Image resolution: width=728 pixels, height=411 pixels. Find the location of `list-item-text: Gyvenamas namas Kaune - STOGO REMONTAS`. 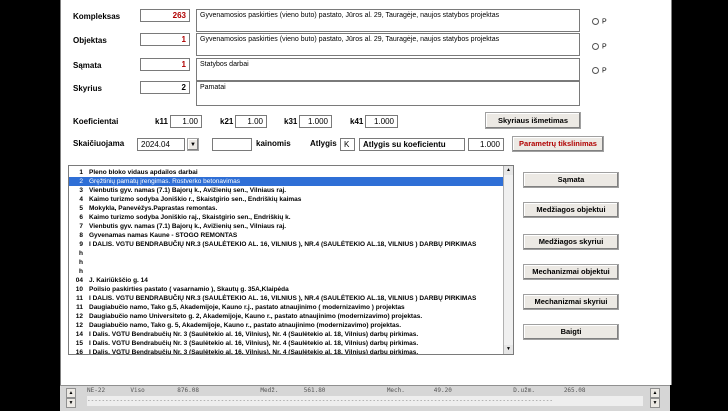

list-item-text: Gyvenamas namas Kaune - STOGO REMONTAS is located at coordinates (163, 235).